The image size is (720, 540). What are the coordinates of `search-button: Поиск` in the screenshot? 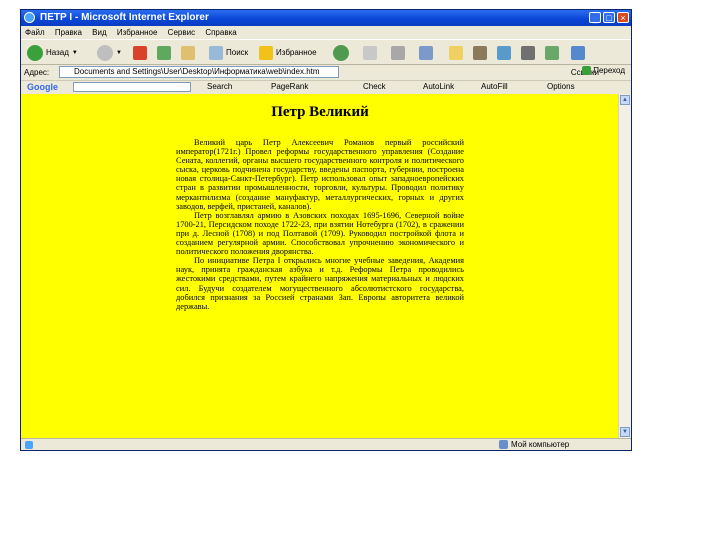 It's located at (228, 52).